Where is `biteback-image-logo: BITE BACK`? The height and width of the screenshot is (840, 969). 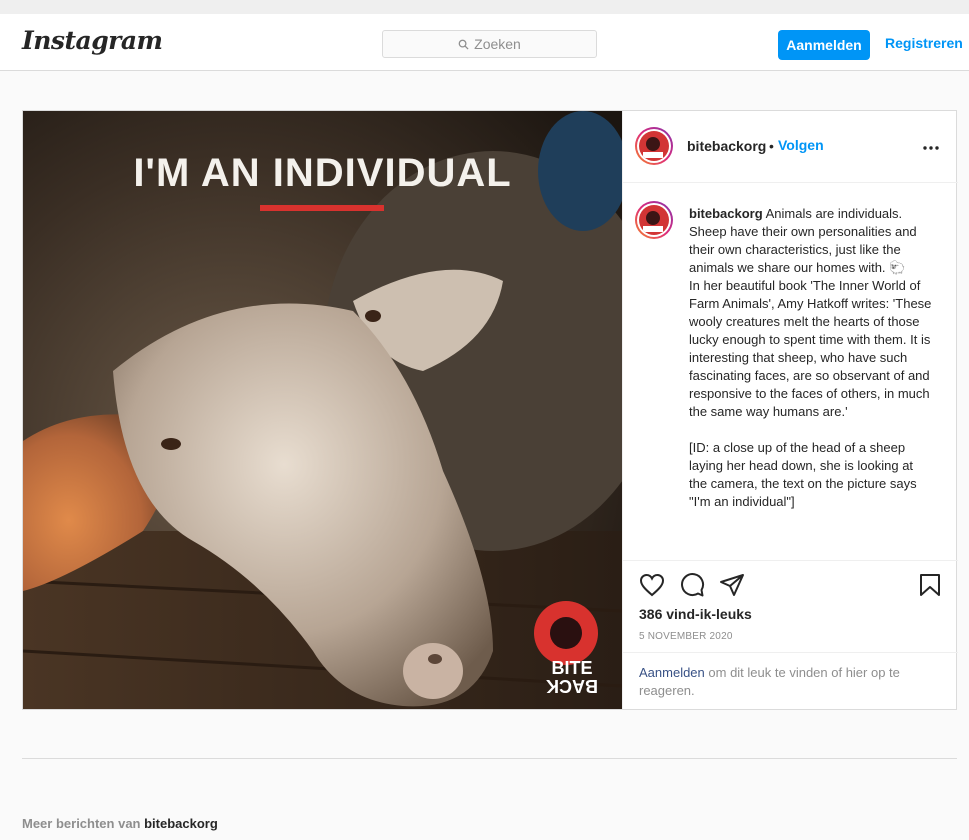 biteback-image-logo: BITE BACK is located at coordinates (572, 677).